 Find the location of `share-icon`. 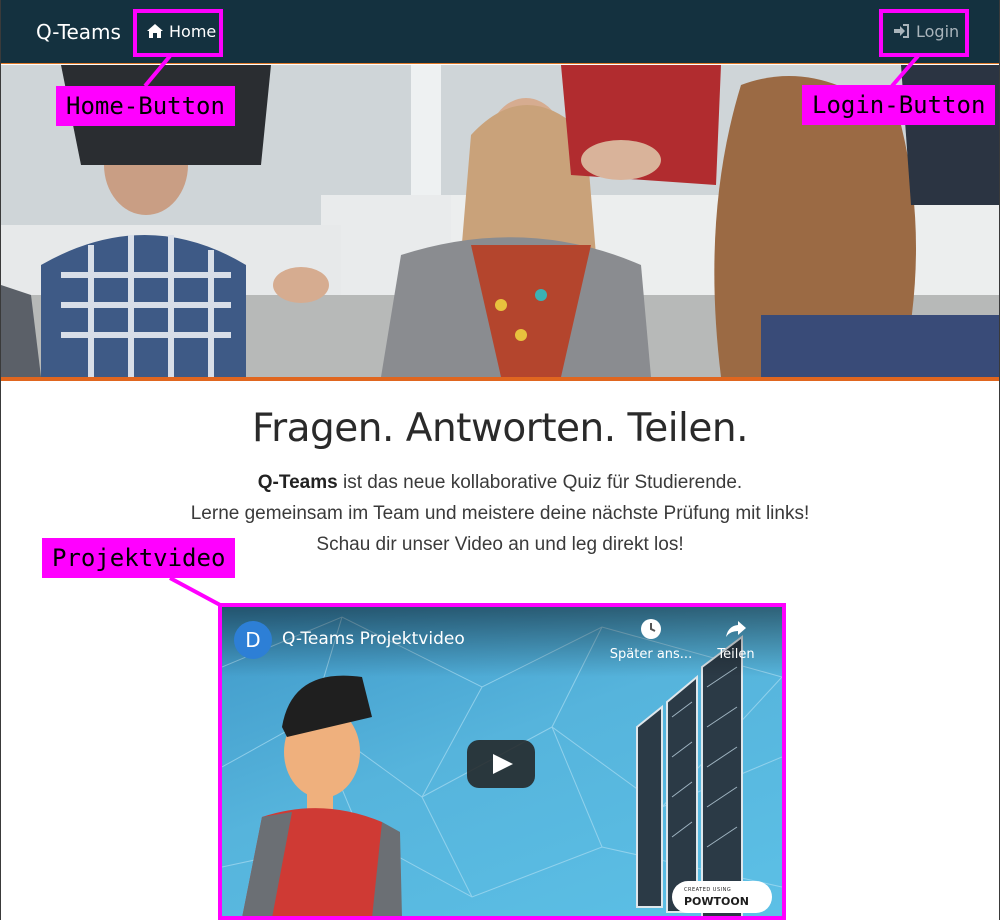

share-icon is located at coordinates (736, 629).